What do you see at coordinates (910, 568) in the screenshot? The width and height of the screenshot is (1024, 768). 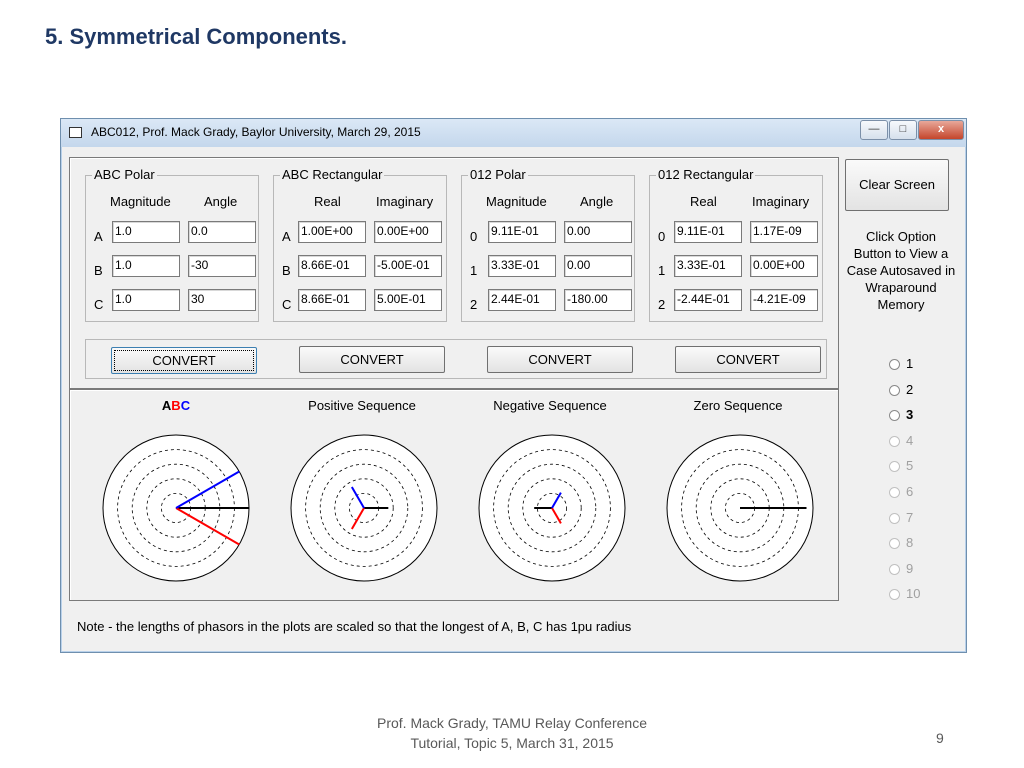 I see `case-option-label: 9` at bounding box center [910, 568].